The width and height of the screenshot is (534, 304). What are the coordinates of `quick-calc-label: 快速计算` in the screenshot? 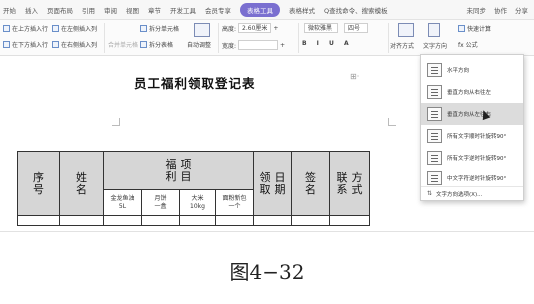 It's located at (479, 29).